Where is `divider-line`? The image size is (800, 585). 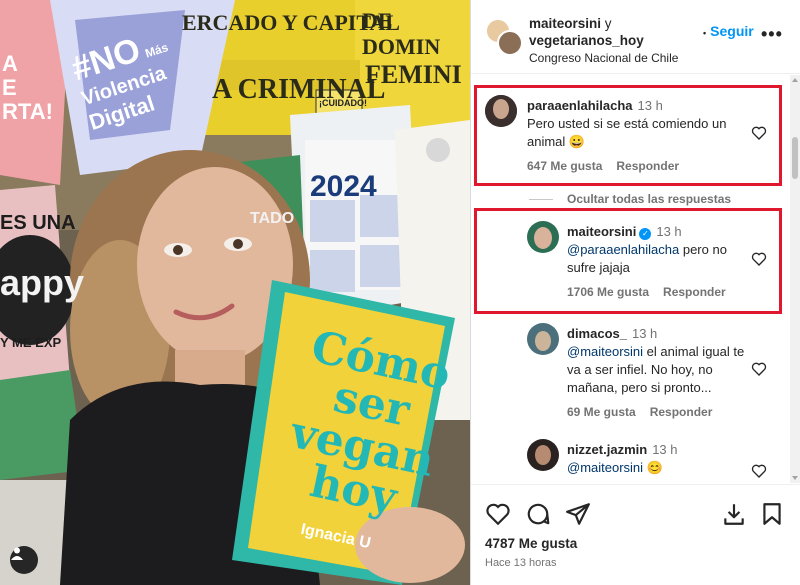
divider-line is located at coordinates (541, 200).